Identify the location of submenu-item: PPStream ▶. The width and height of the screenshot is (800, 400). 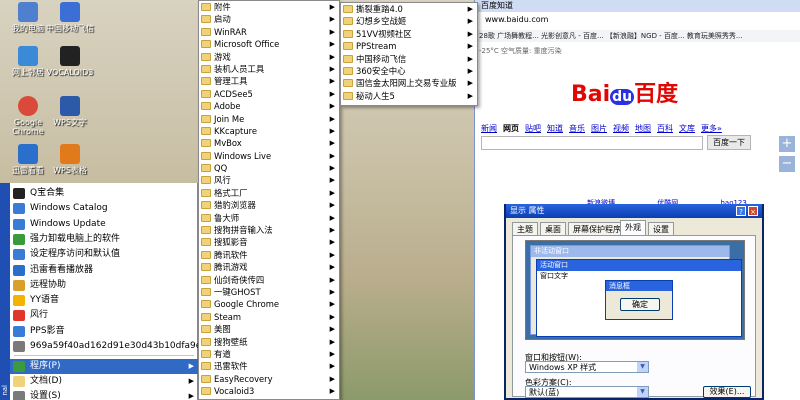
(409, 46).